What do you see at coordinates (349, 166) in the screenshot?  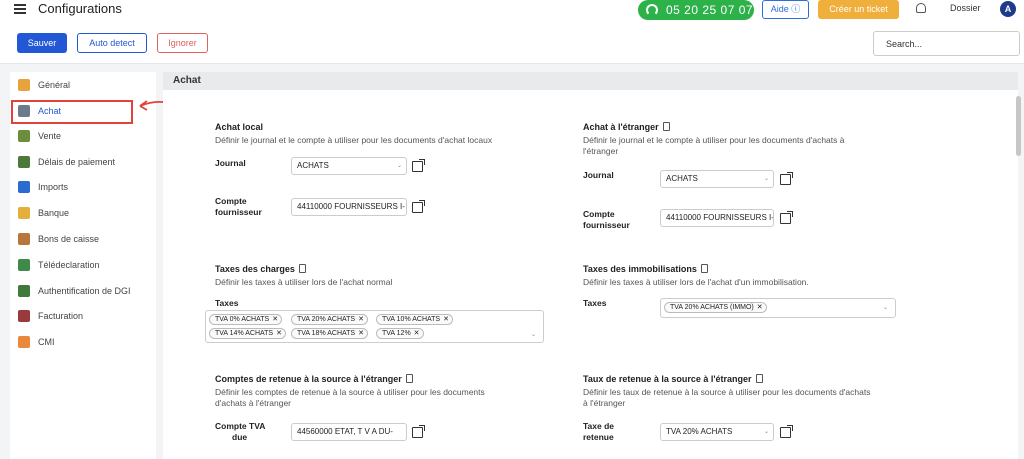 I see `achat-local-journal-select: ACHATS ⌄` at bounding box center [349, 166].